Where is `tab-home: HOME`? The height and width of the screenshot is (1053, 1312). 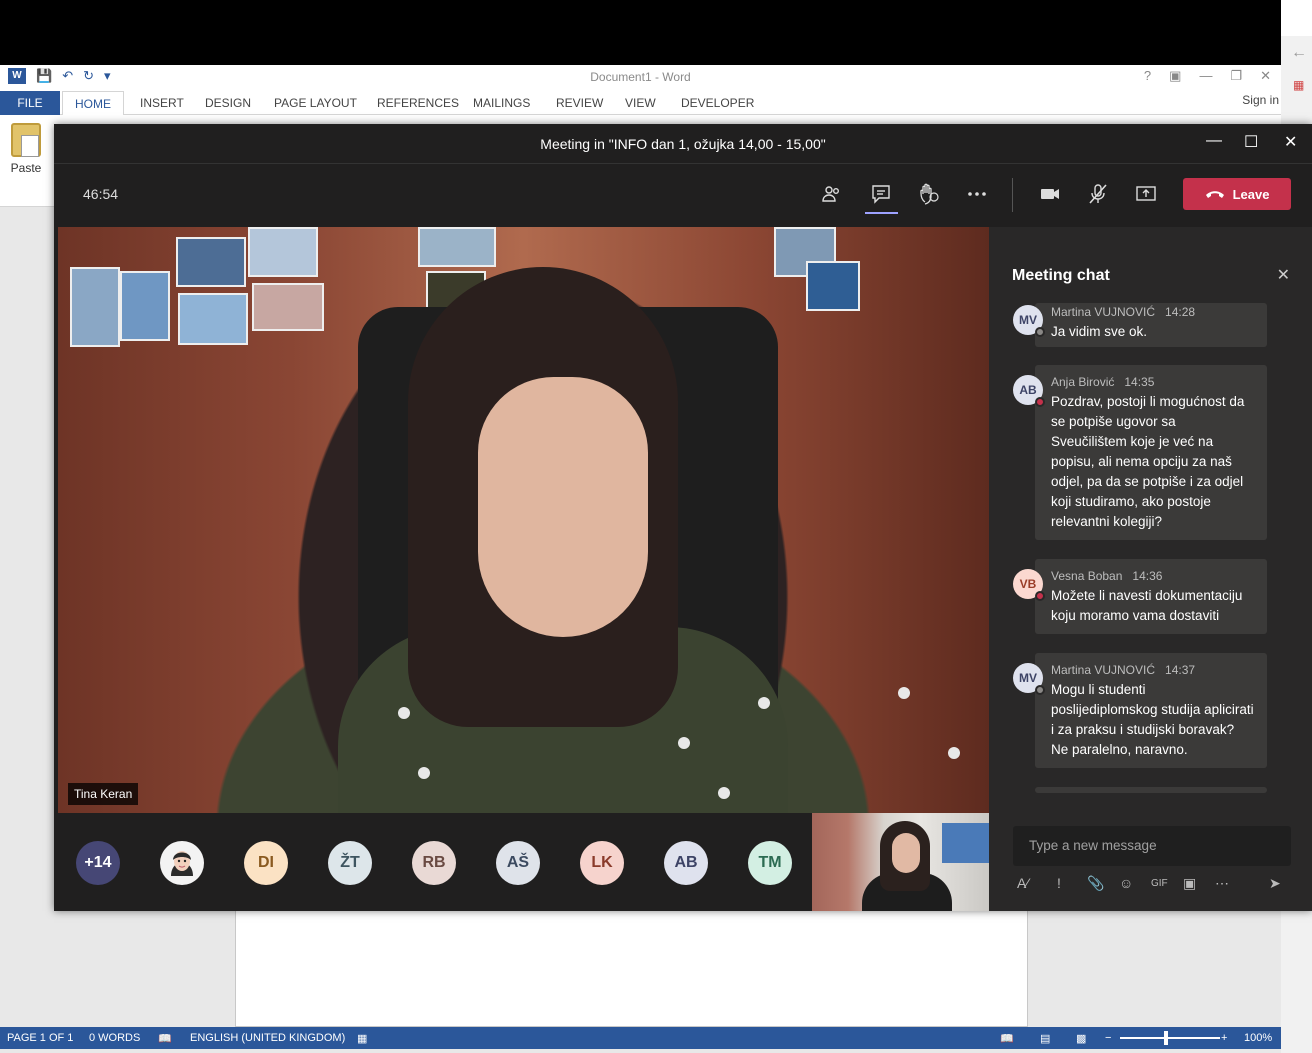 tab-home: HOME is located at coordinates (93, 103).